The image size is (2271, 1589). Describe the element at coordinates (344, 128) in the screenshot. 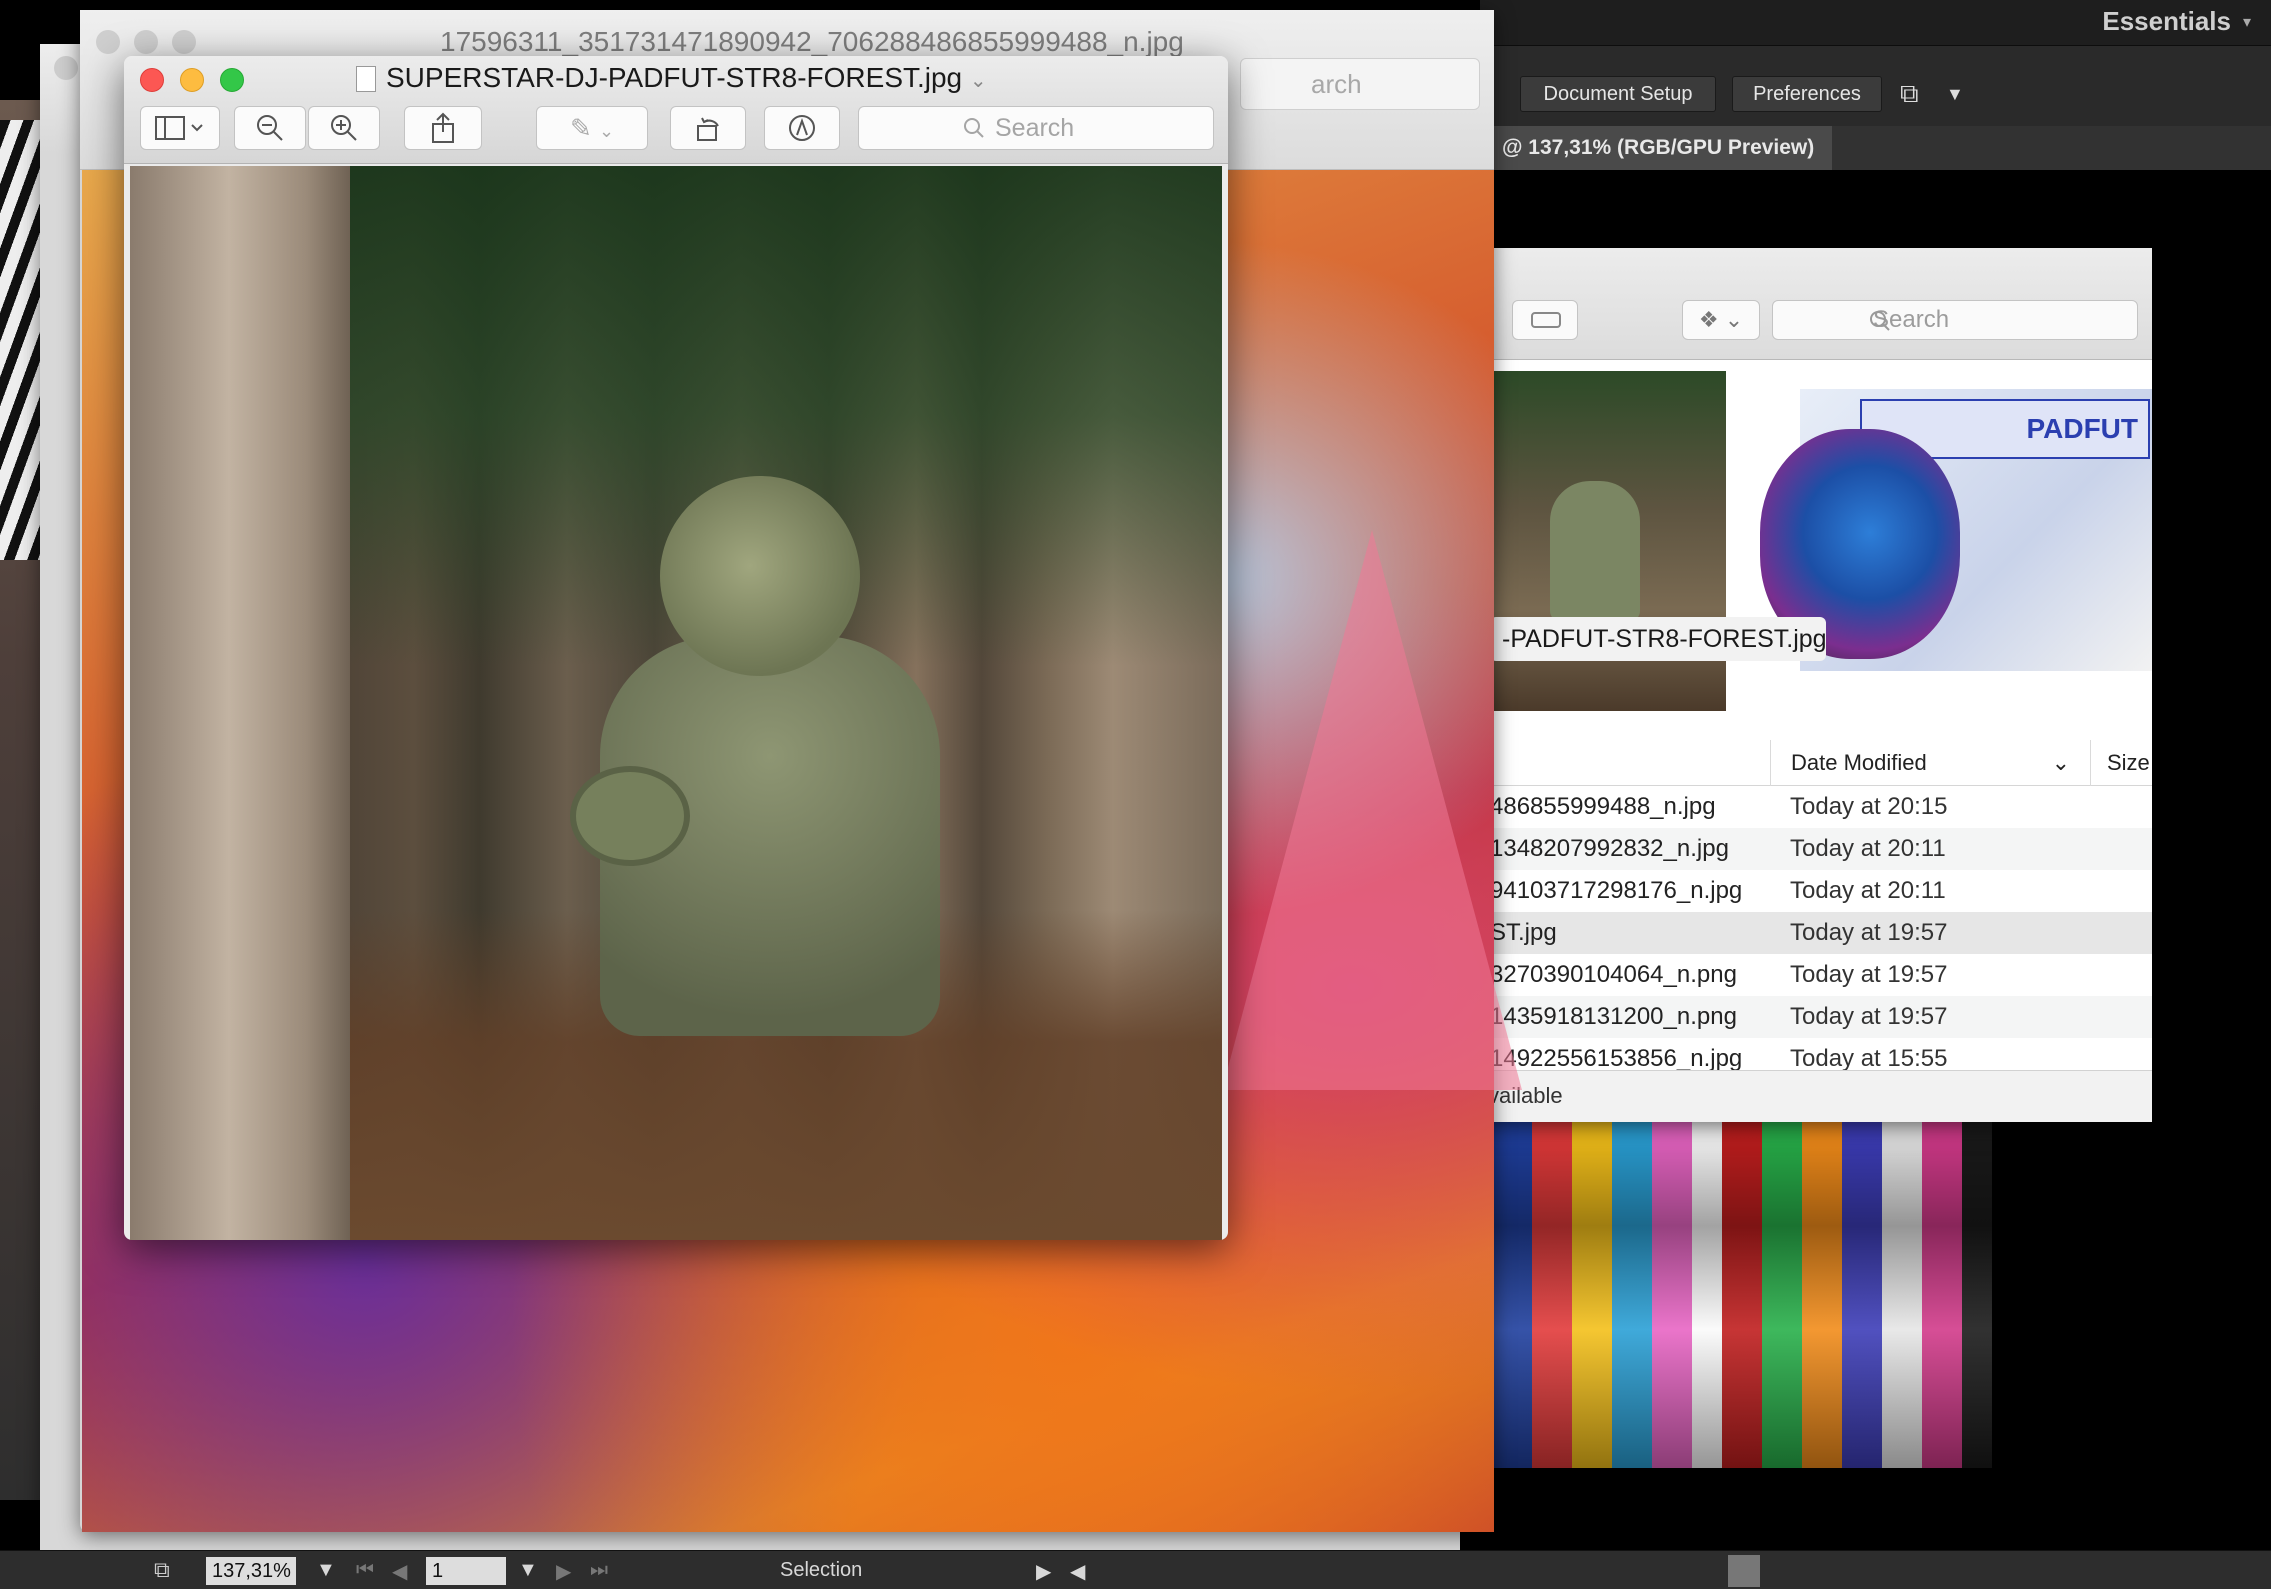

I see `zoom-in-button` at that location.